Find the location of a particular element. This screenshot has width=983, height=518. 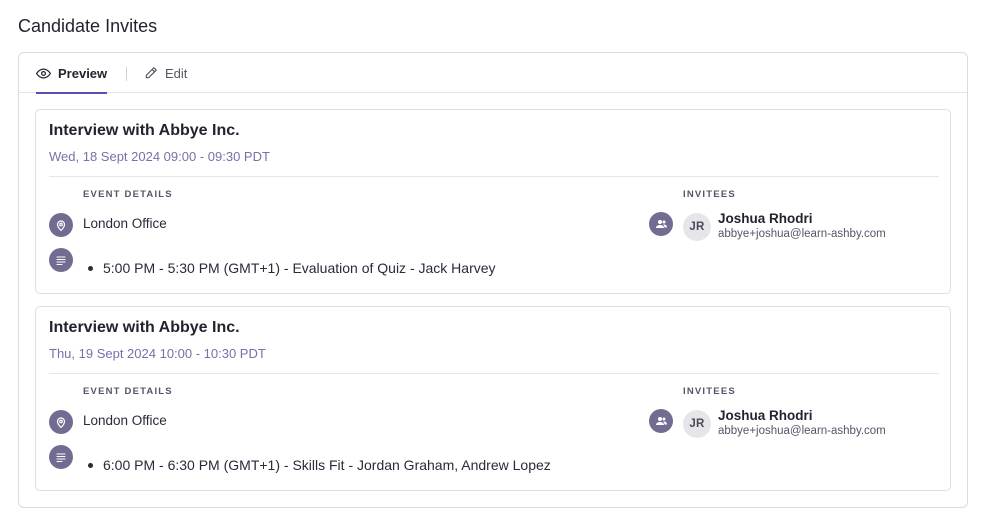

tab-separator is located at coordinates (126, 74).